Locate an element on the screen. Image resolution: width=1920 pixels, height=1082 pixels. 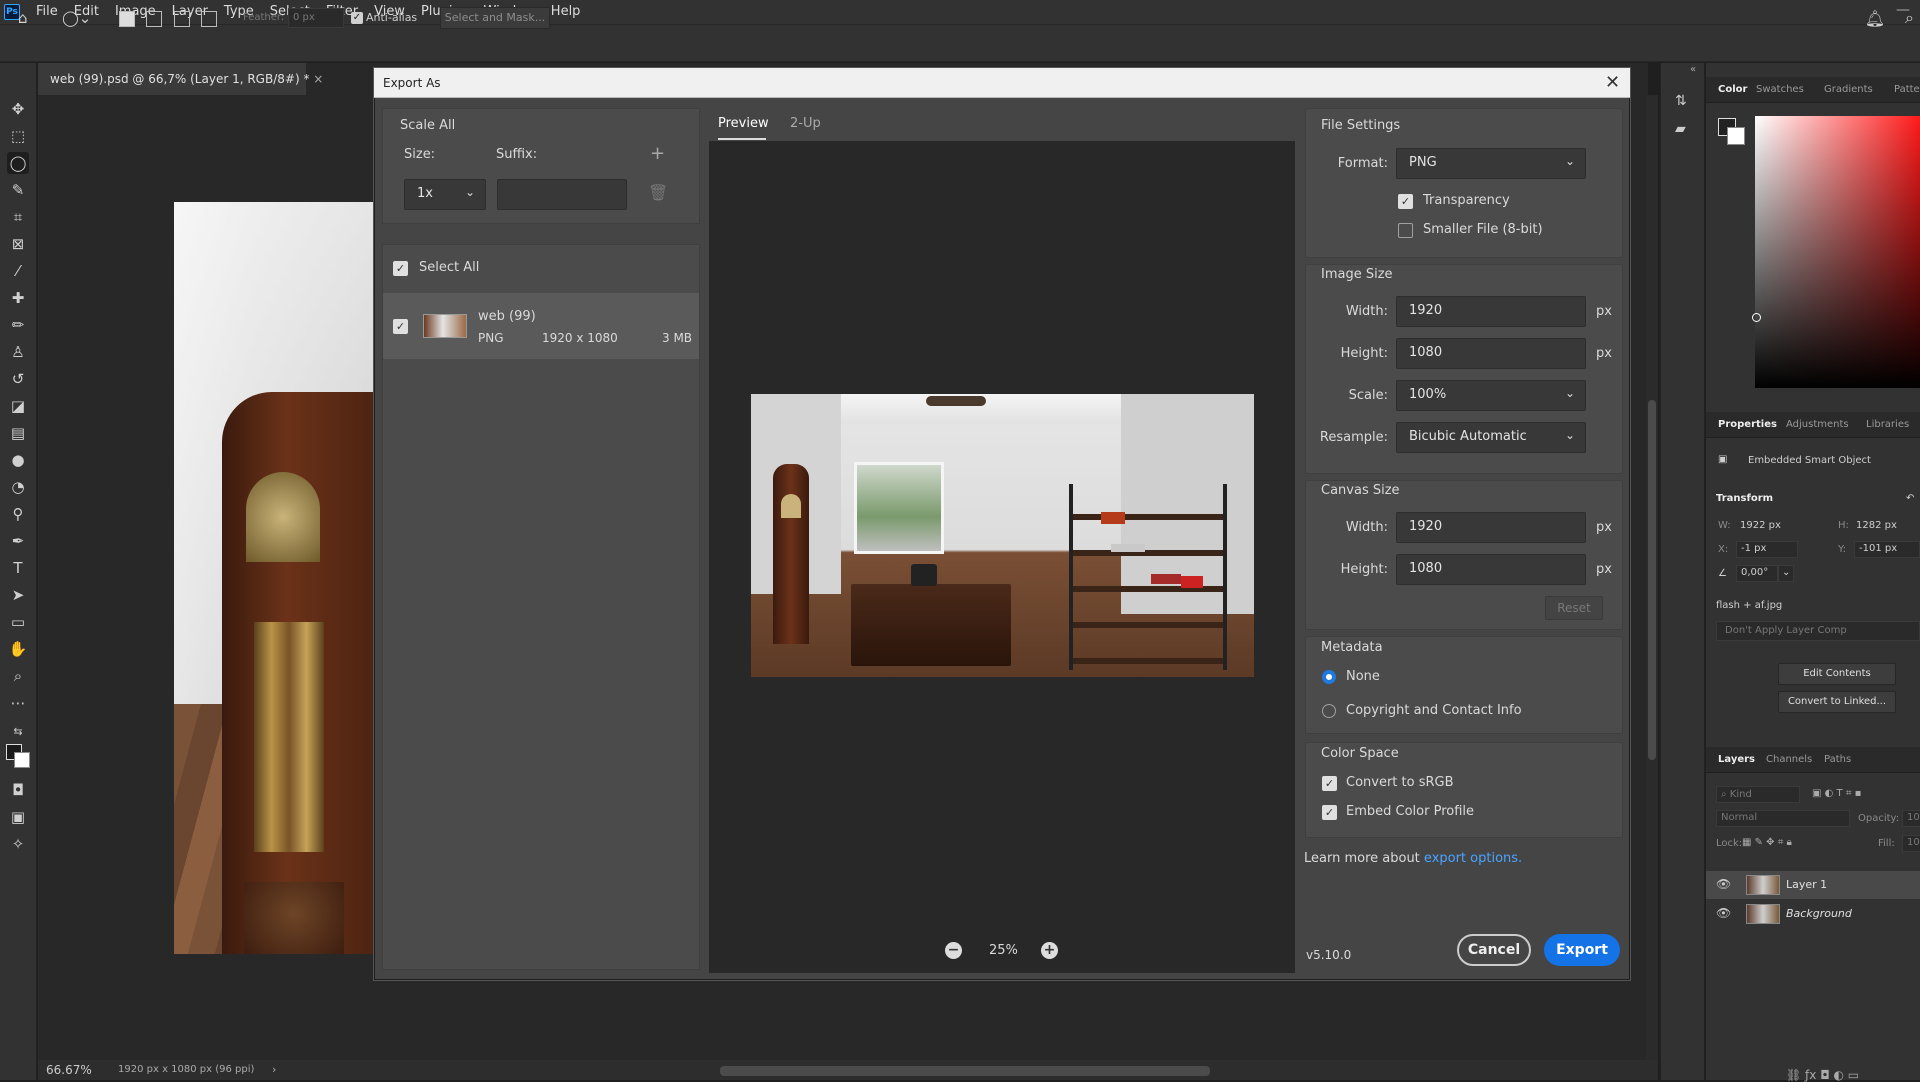
zoom-out-icon: − is located at coordinates (953, 950).